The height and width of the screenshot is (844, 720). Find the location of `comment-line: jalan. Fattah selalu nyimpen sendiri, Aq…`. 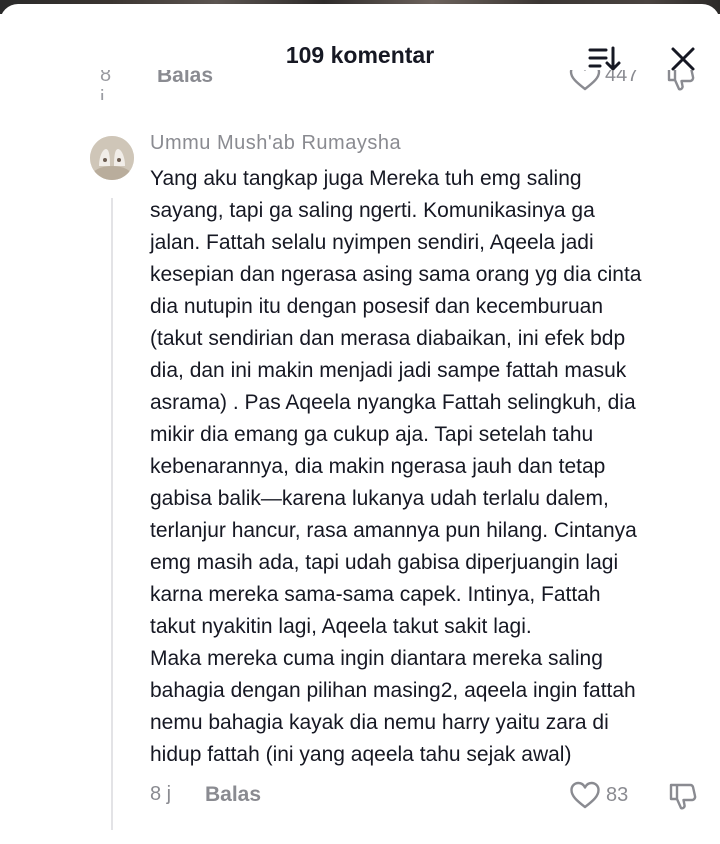

comment-line: jalan. Fattah selalu nyimpen sendiri, Aq… is located at coordinates (372, 242).